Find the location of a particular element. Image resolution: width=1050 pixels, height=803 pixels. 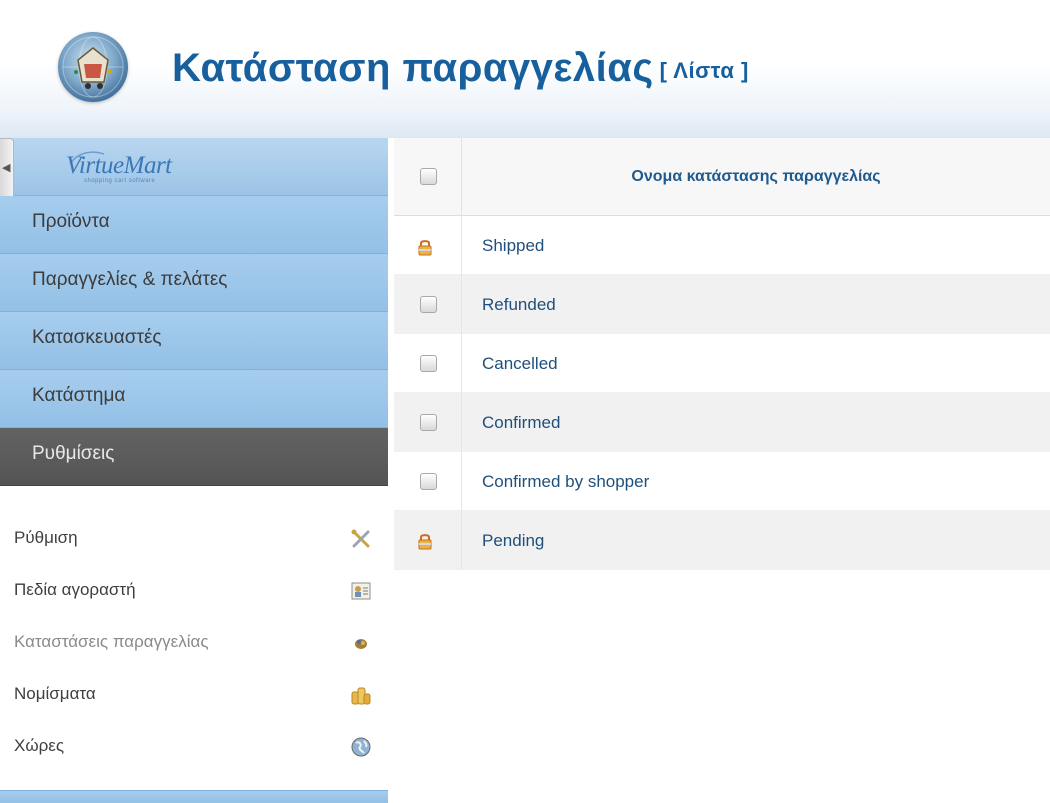

sidebar-collapse-handle: ◀ is located at coordinates (7, 171).